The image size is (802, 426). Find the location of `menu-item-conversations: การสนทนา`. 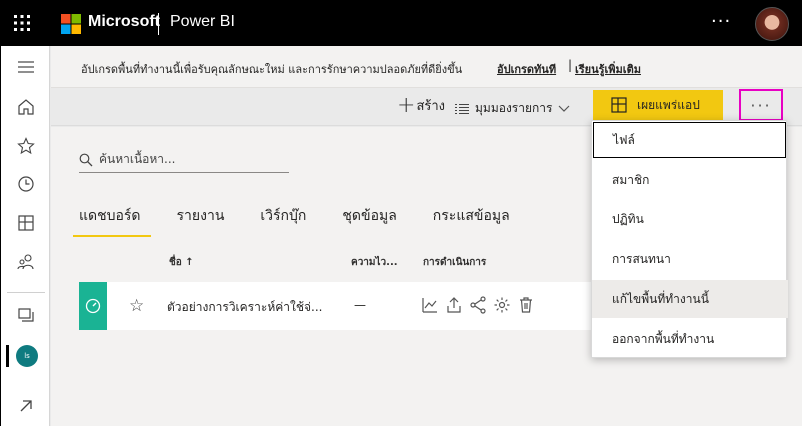

menu-item-conversations: การสนทนา is located at coordinates (690, 259).